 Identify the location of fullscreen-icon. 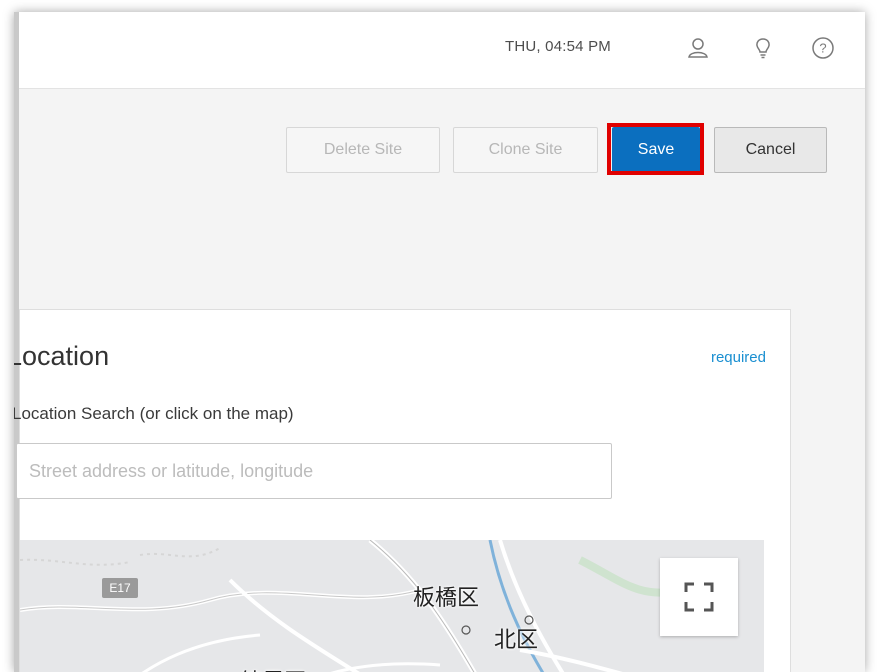
(699, 597).